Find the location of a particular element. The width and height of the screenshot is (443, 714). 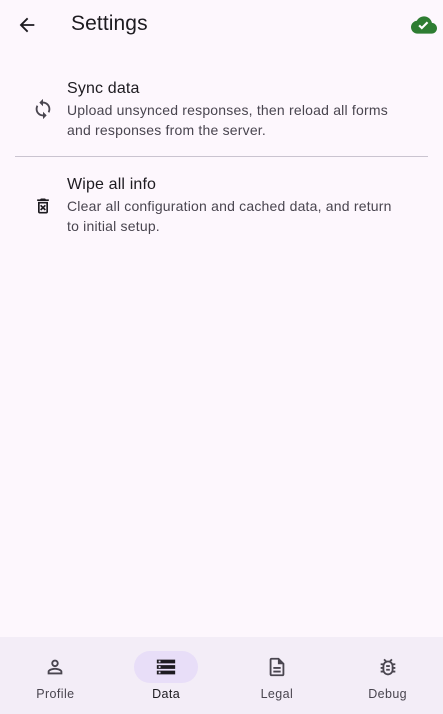

document-icon is located at coordinates (277, 667).